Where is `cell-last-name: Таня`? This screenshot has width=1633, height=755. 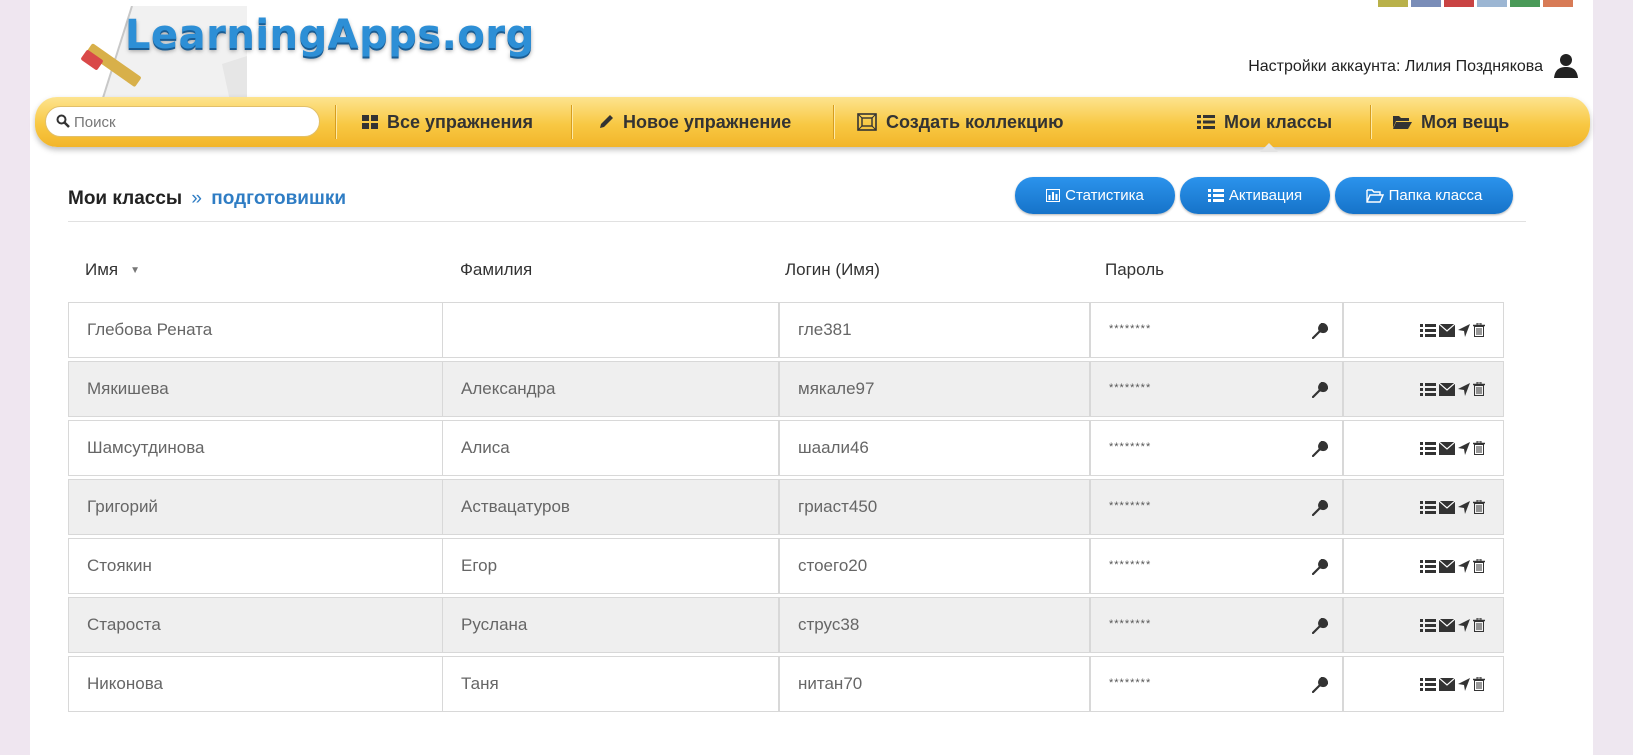 cell-last-name: Таня is located at coordinates (610, 684).